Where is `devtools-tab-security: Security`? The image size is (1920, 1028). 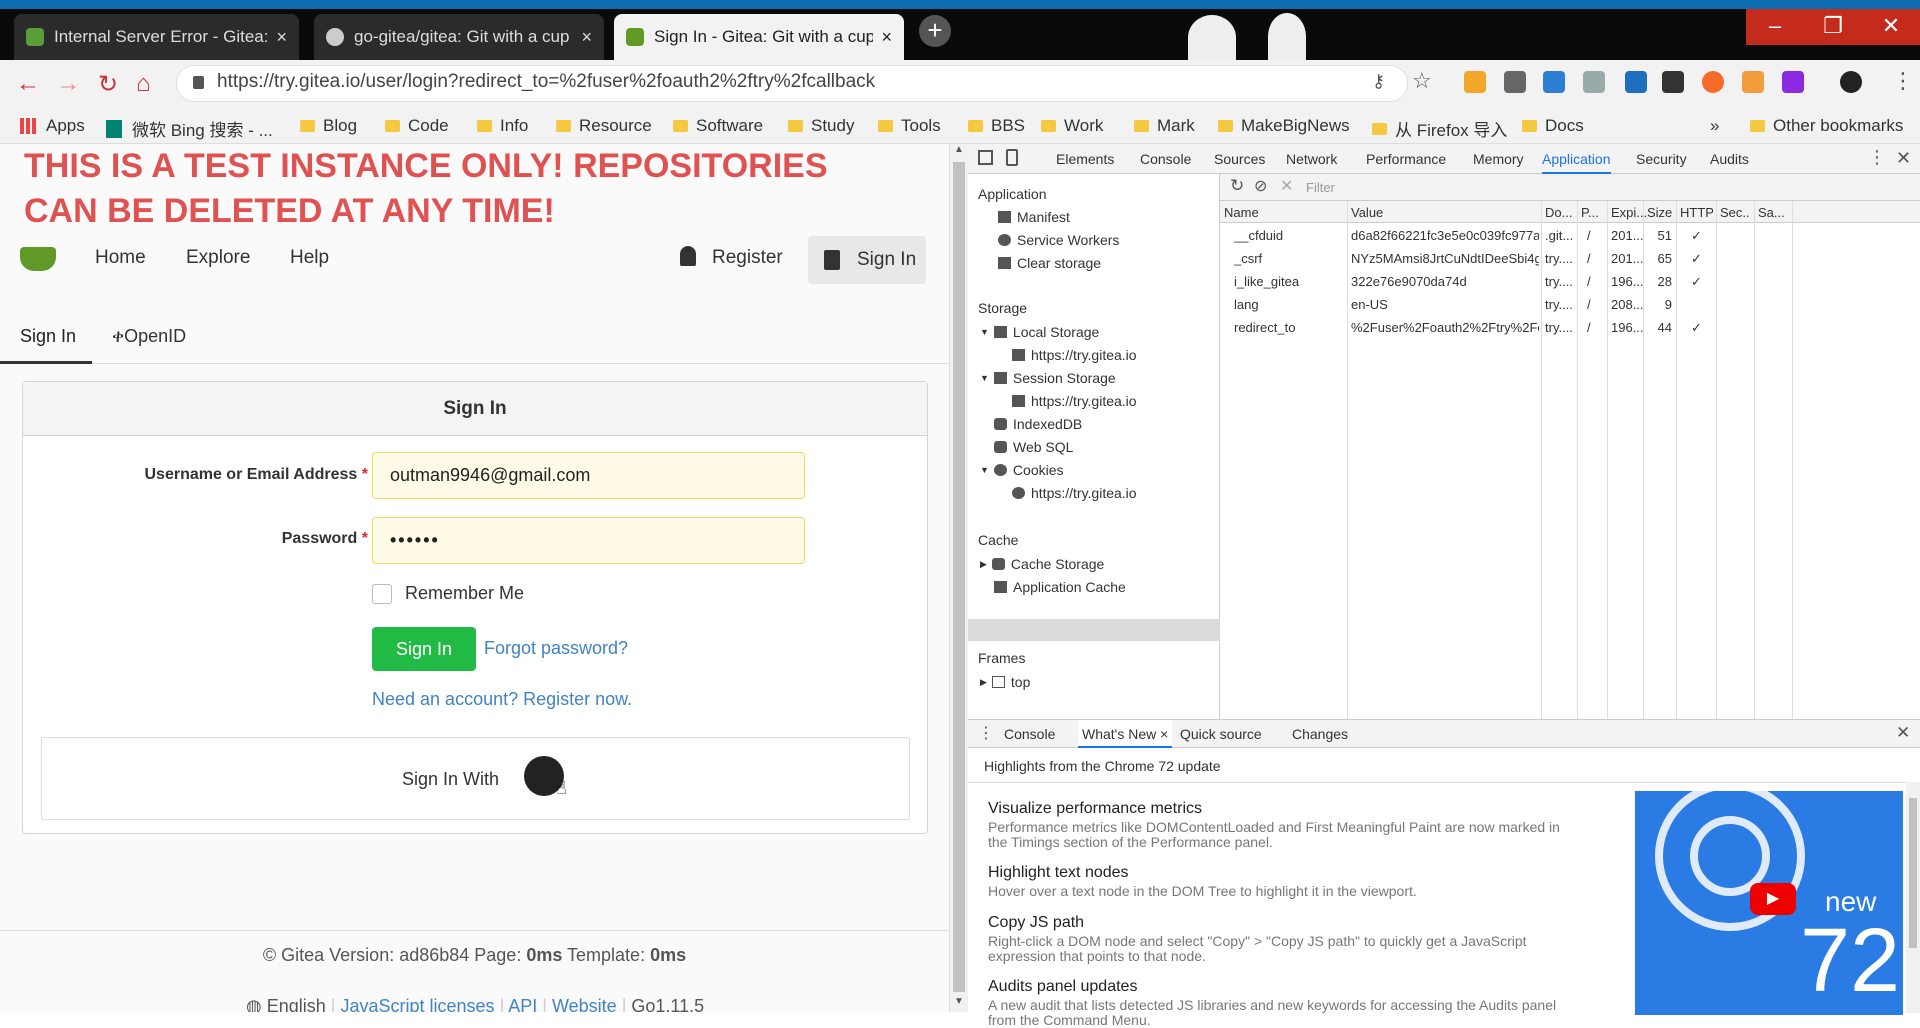
devtools-tab-security: Security is located at coordinates (1661, 159).